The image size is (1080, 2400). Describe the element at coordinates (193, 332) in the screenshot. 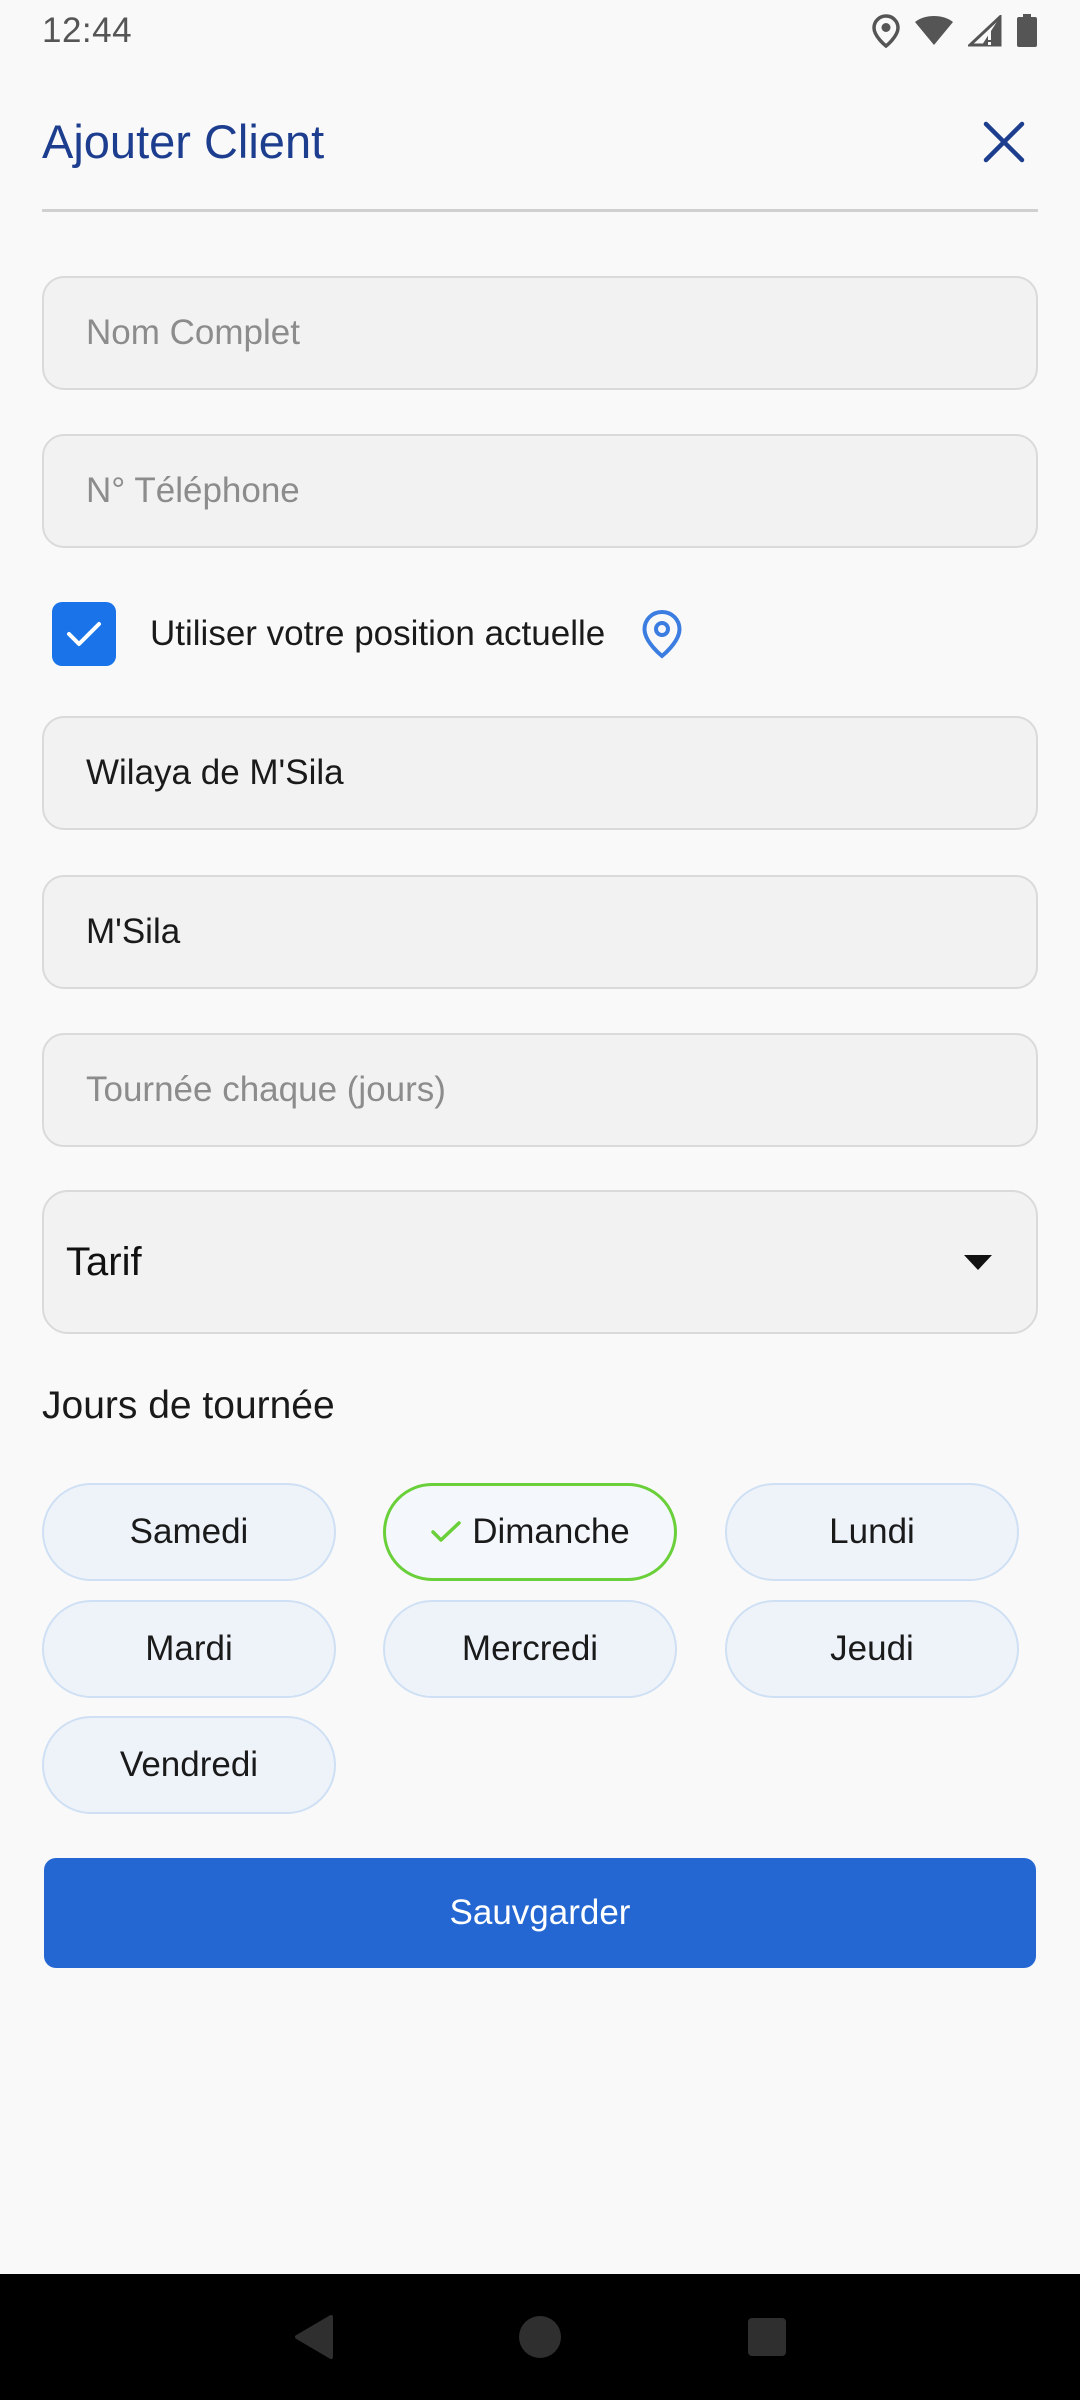

I see `full-name-placeholder: Nom Complet` at that location.